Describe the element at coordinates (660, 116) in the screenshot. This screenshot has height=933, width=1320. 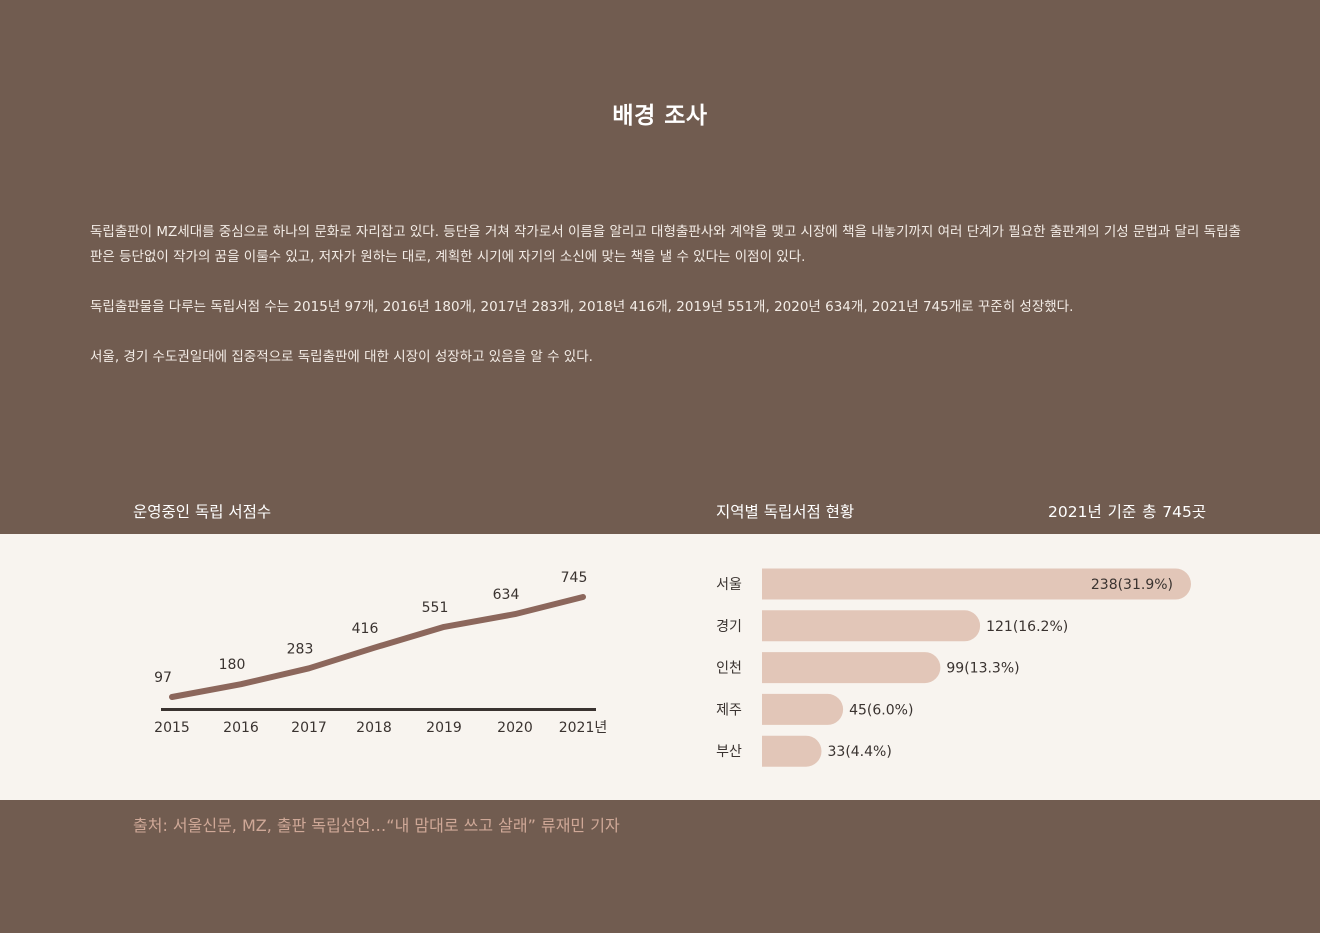
I see `page-title: 배경 조사` at that location.